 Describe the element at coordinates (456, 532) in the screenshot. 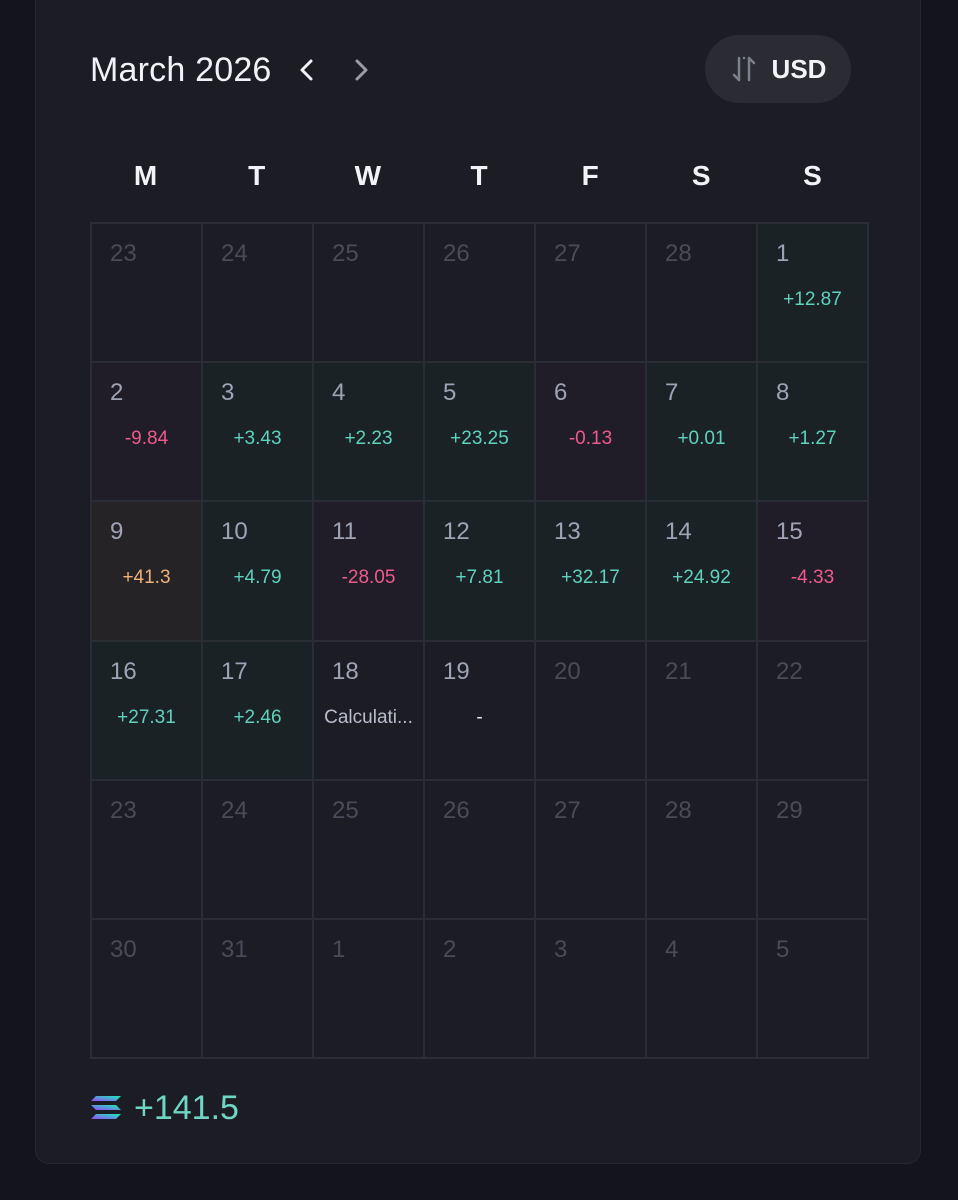

I see `day-number: 12` at that location.